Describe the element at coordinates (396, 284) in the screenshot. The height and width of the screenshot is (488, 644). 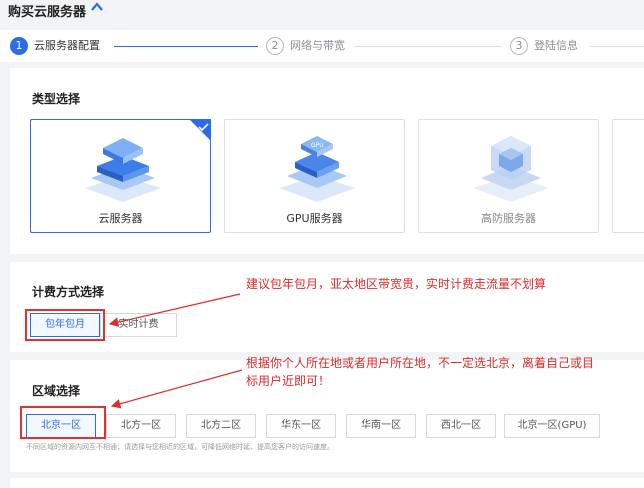
I see `annotation-billing-text: 建议包年包月，亚太地区带宽贵，实时计费走流量不划算` at that location.